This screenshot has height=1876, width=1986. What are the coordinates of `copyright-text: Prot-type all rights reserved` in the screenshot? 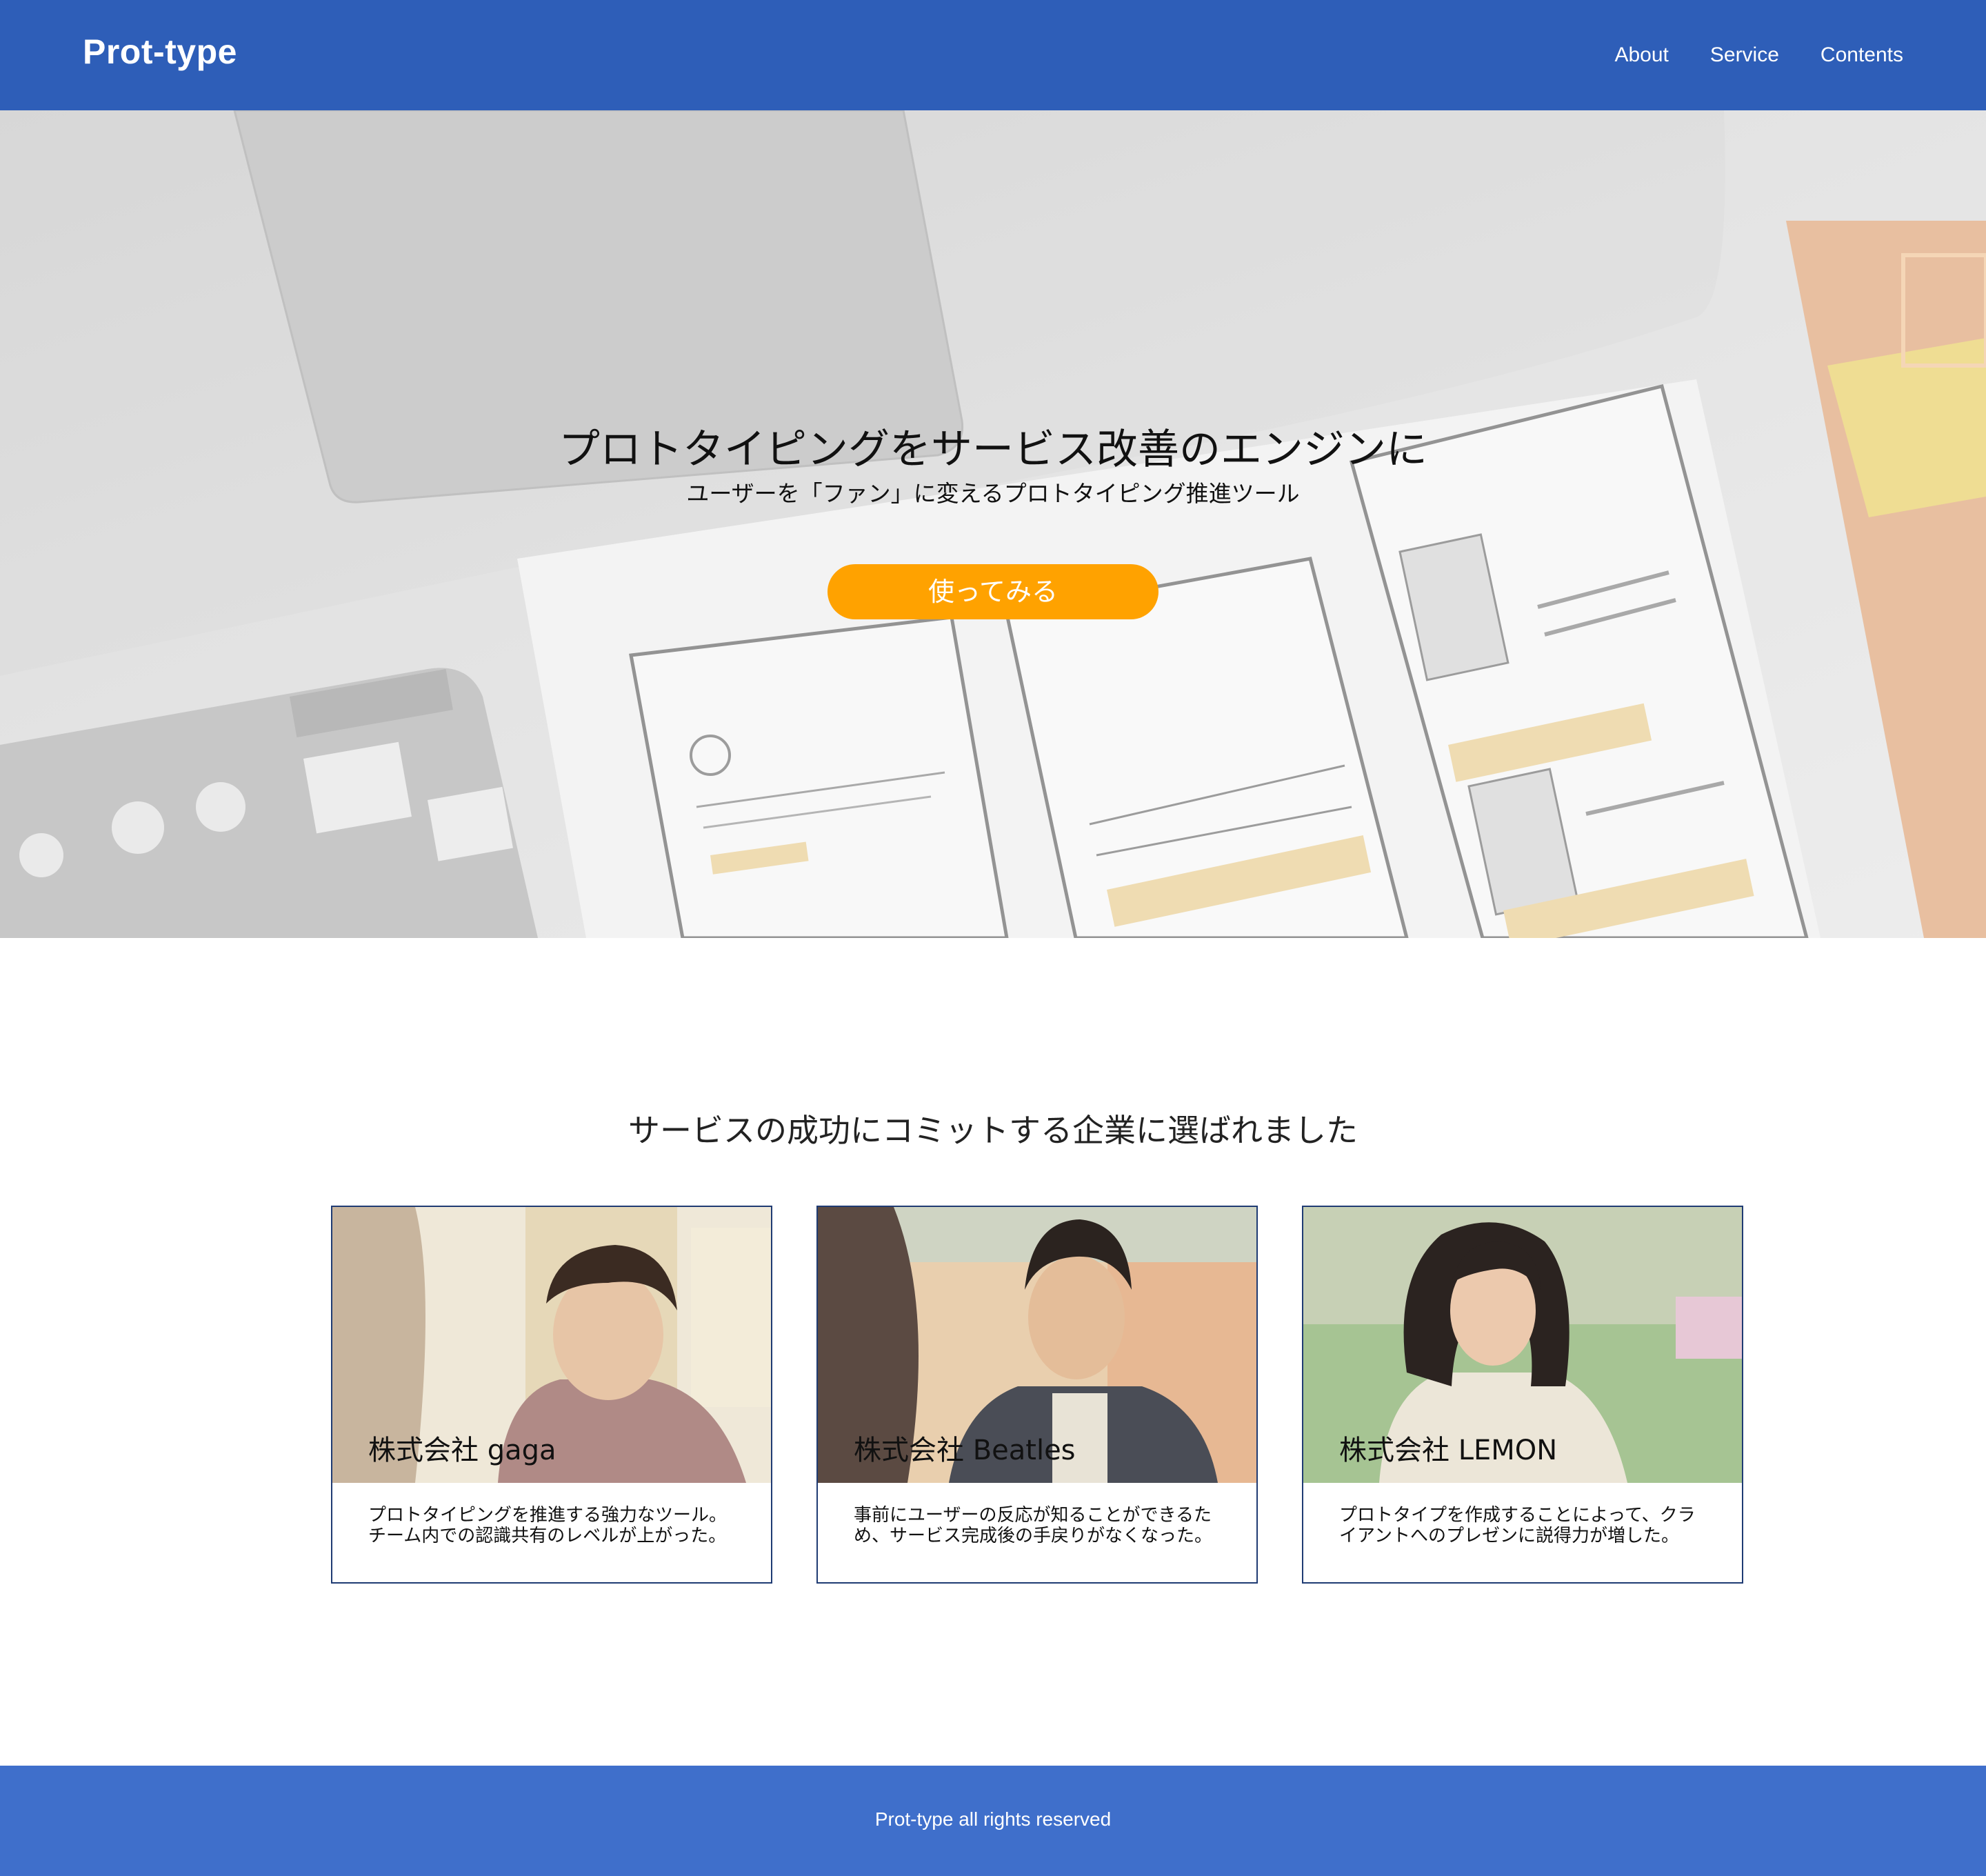 It's located at (993, 1819).